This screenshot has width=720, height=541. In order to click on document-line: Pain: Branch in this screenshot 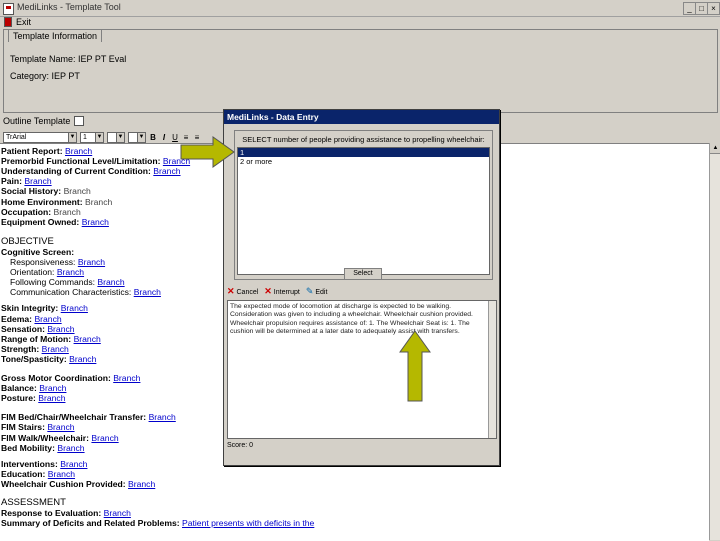, I will do `click(26, 181)`.